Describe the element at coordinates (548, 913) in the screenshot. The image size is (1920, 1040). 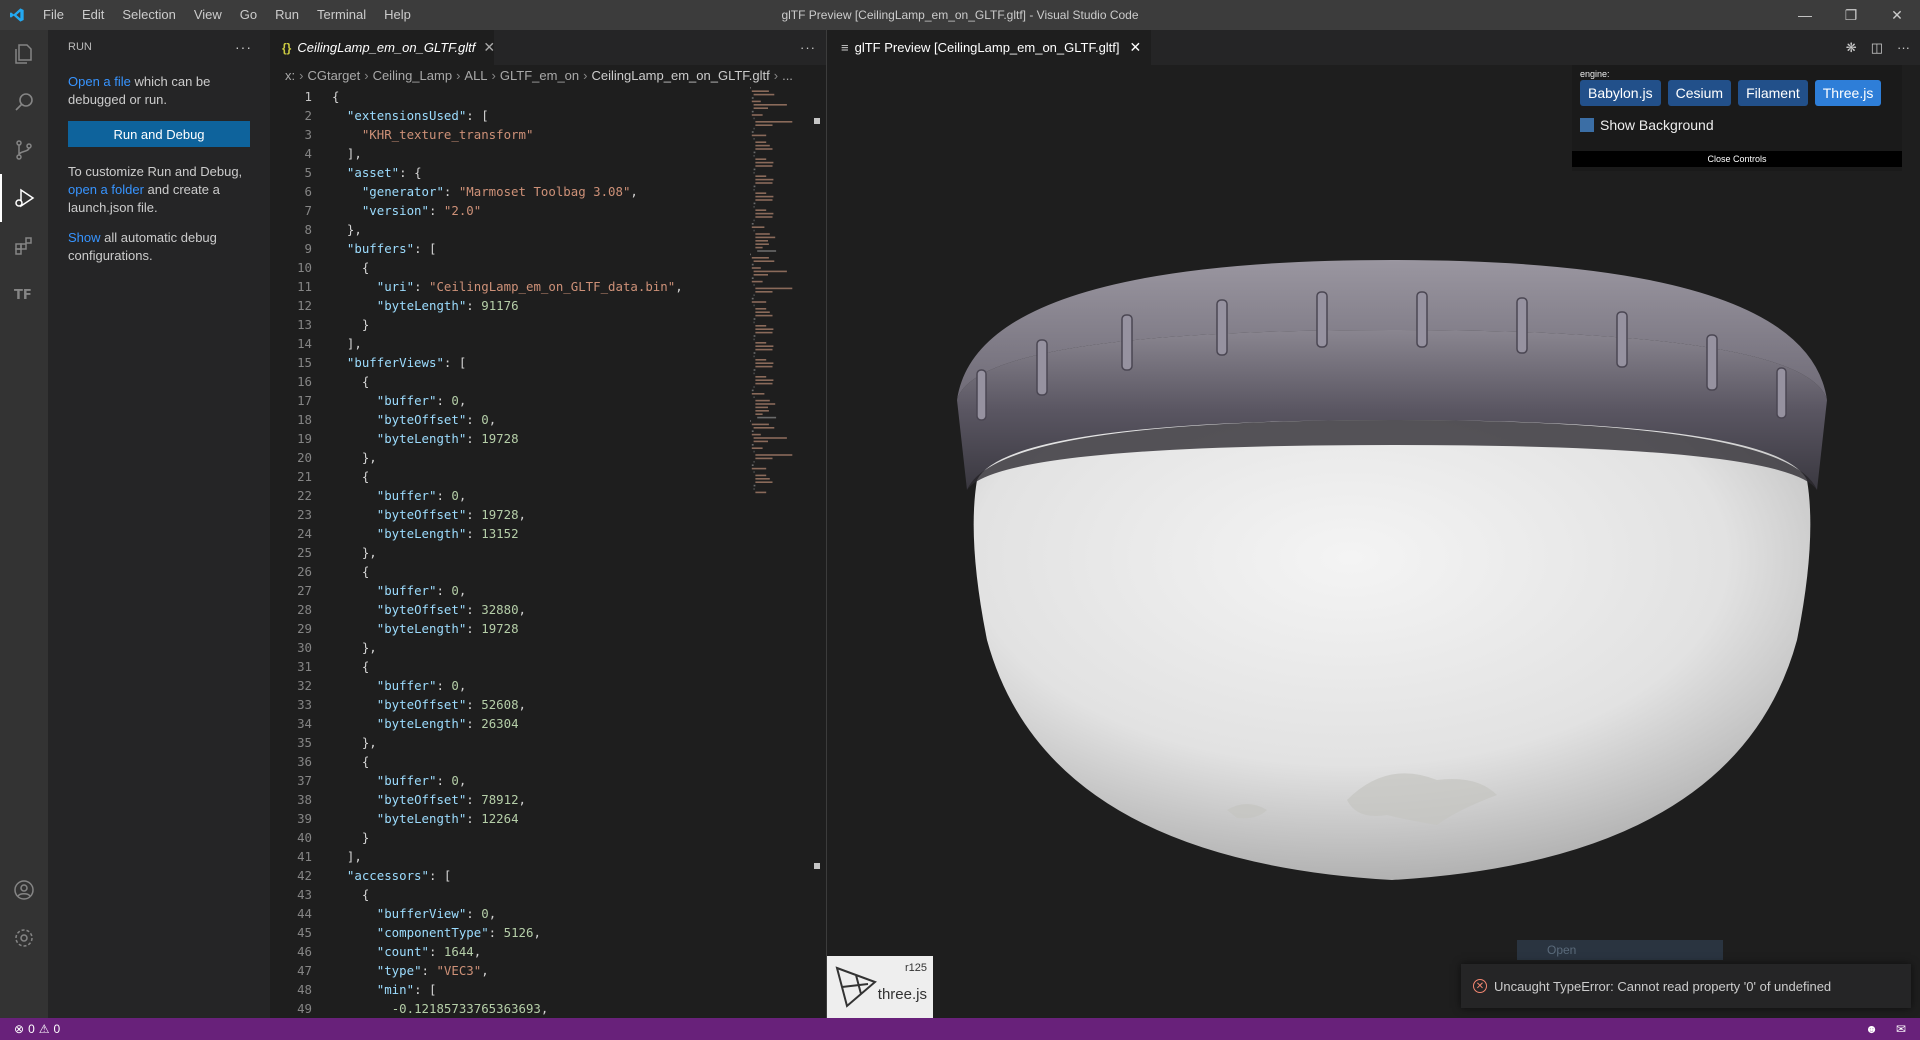
I see `code-line: 44 "bufferView": 0,` at that location.